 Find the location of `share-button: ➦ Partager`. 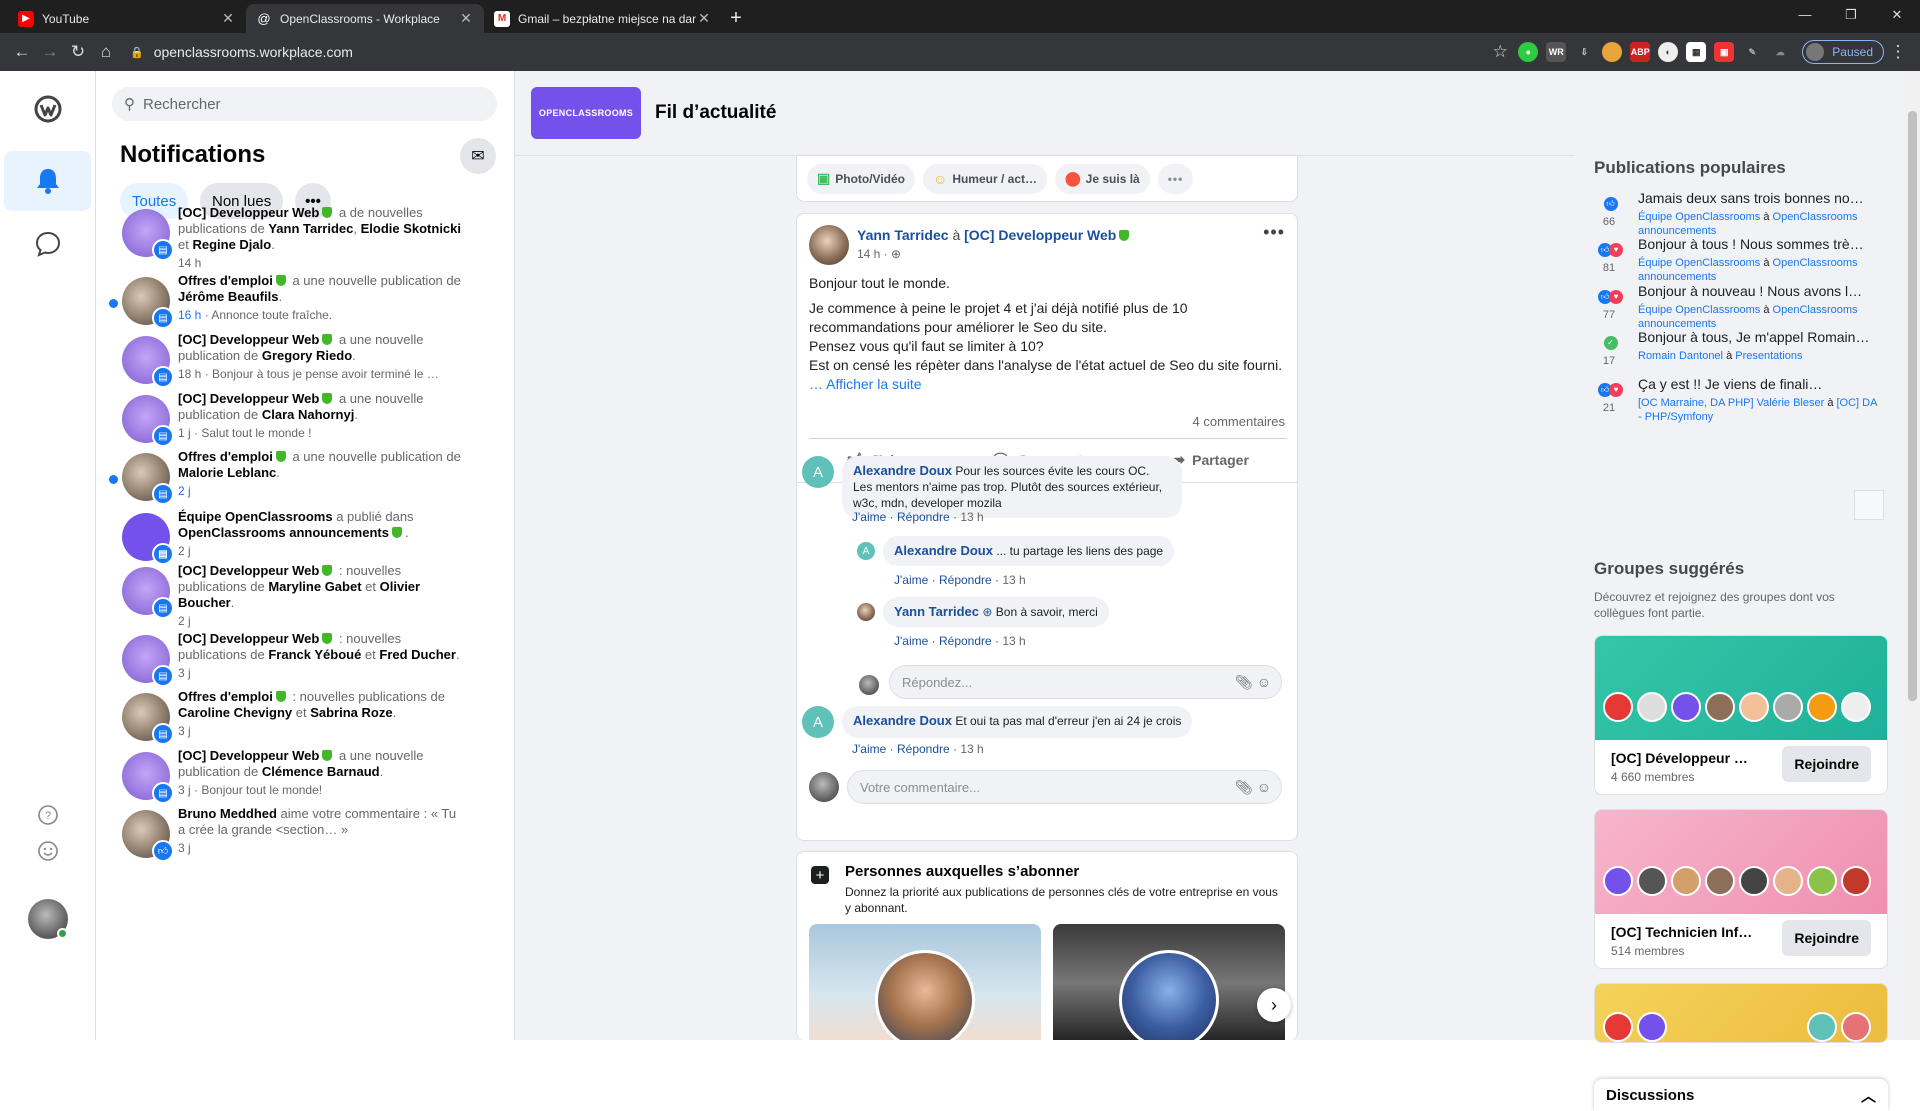

share-button: ➦ Partager is located at coordinates (1210, 460).